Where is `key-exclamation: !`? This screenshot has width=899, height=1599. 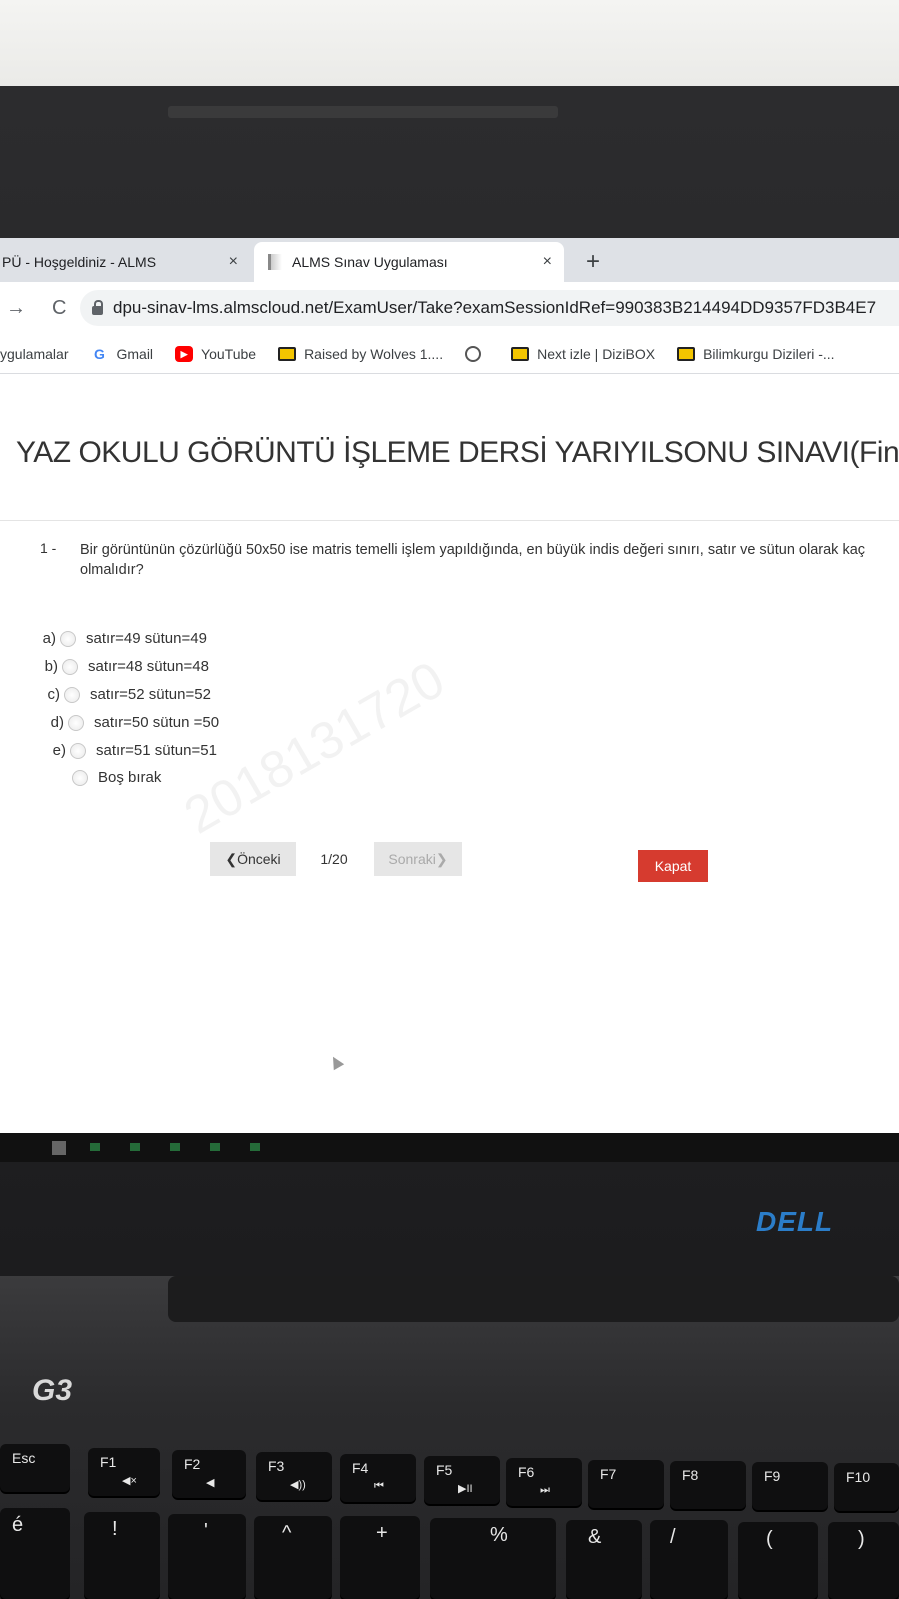 key-exclamation: ! is located at coordinates (122, 1555).